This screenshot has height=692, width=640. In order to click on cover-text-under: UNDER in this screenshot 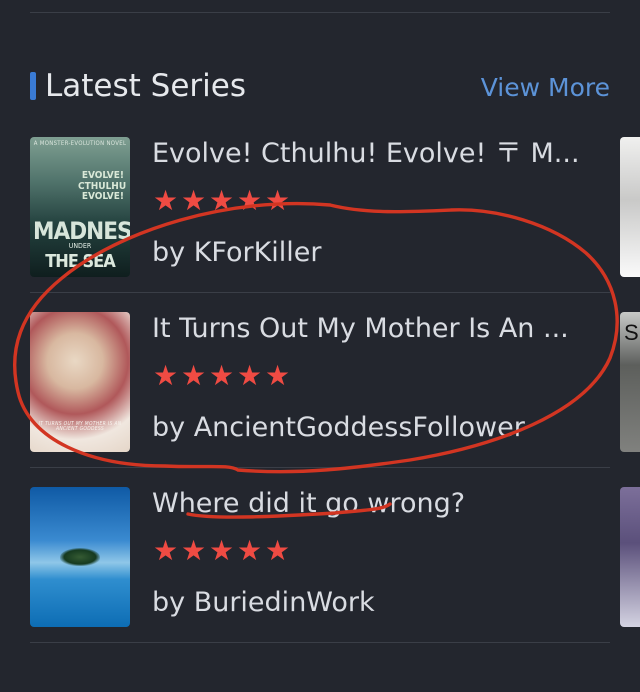, I will do `click(80, 246)`.